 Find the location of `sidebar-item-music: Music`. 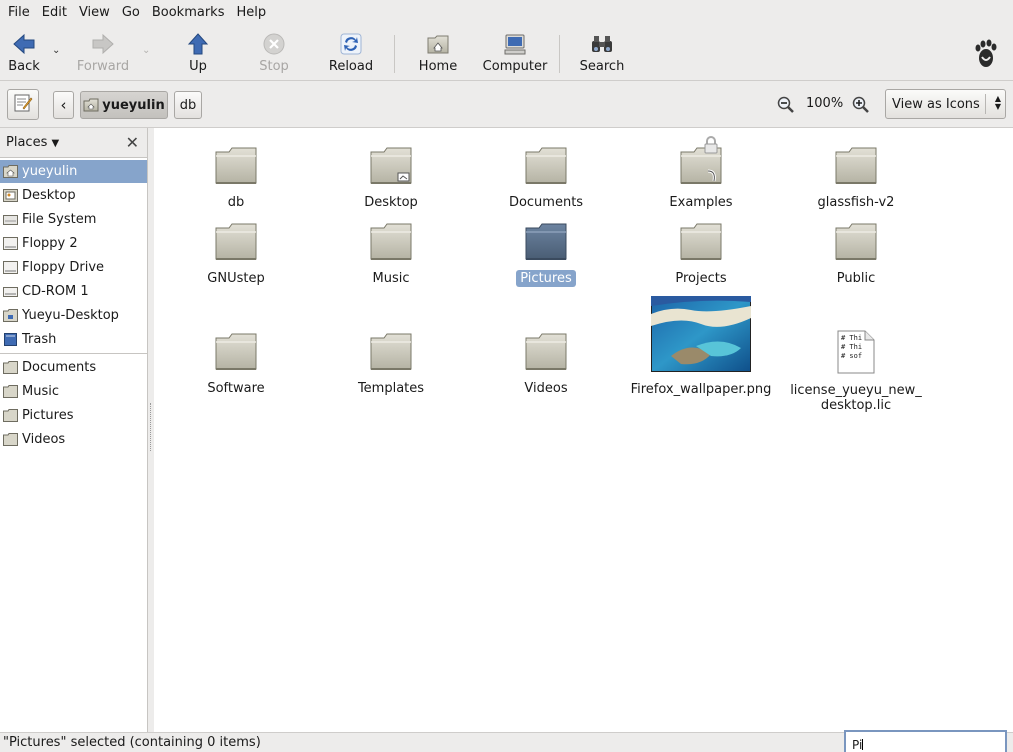

sidebar-item-music: Music is located at coordinates (73, 391).